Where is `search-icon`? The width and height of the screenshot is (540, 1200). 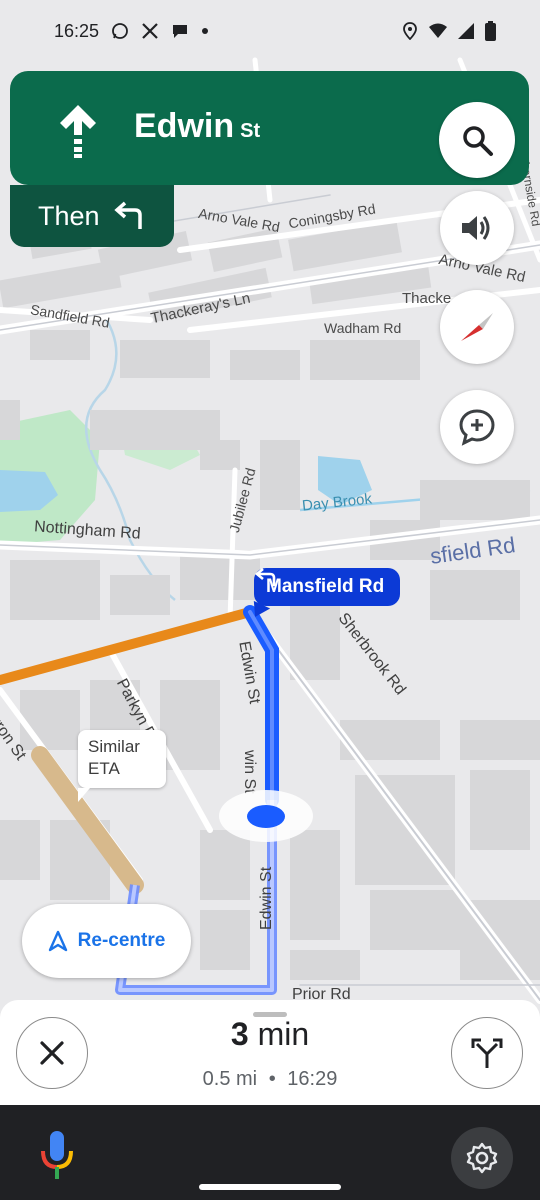 search-icon is located at coordinates (478, 141).